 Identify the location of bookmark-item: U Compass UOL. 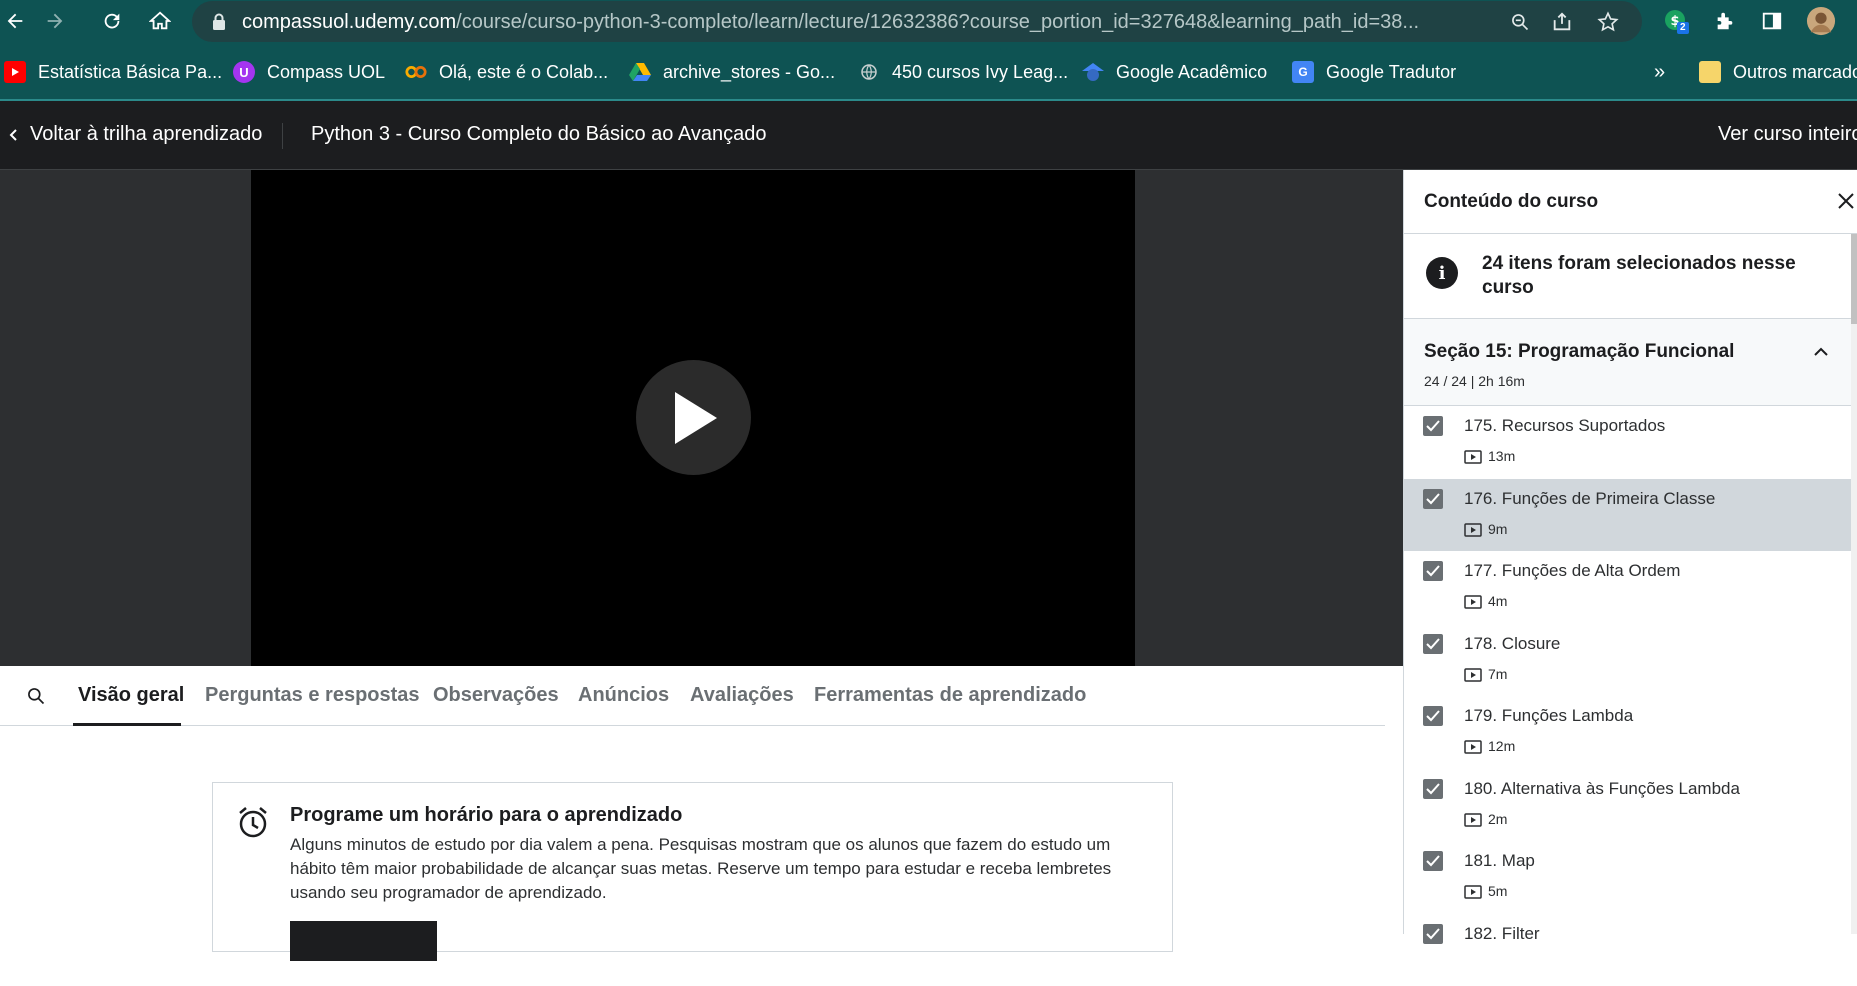
(309, 72).